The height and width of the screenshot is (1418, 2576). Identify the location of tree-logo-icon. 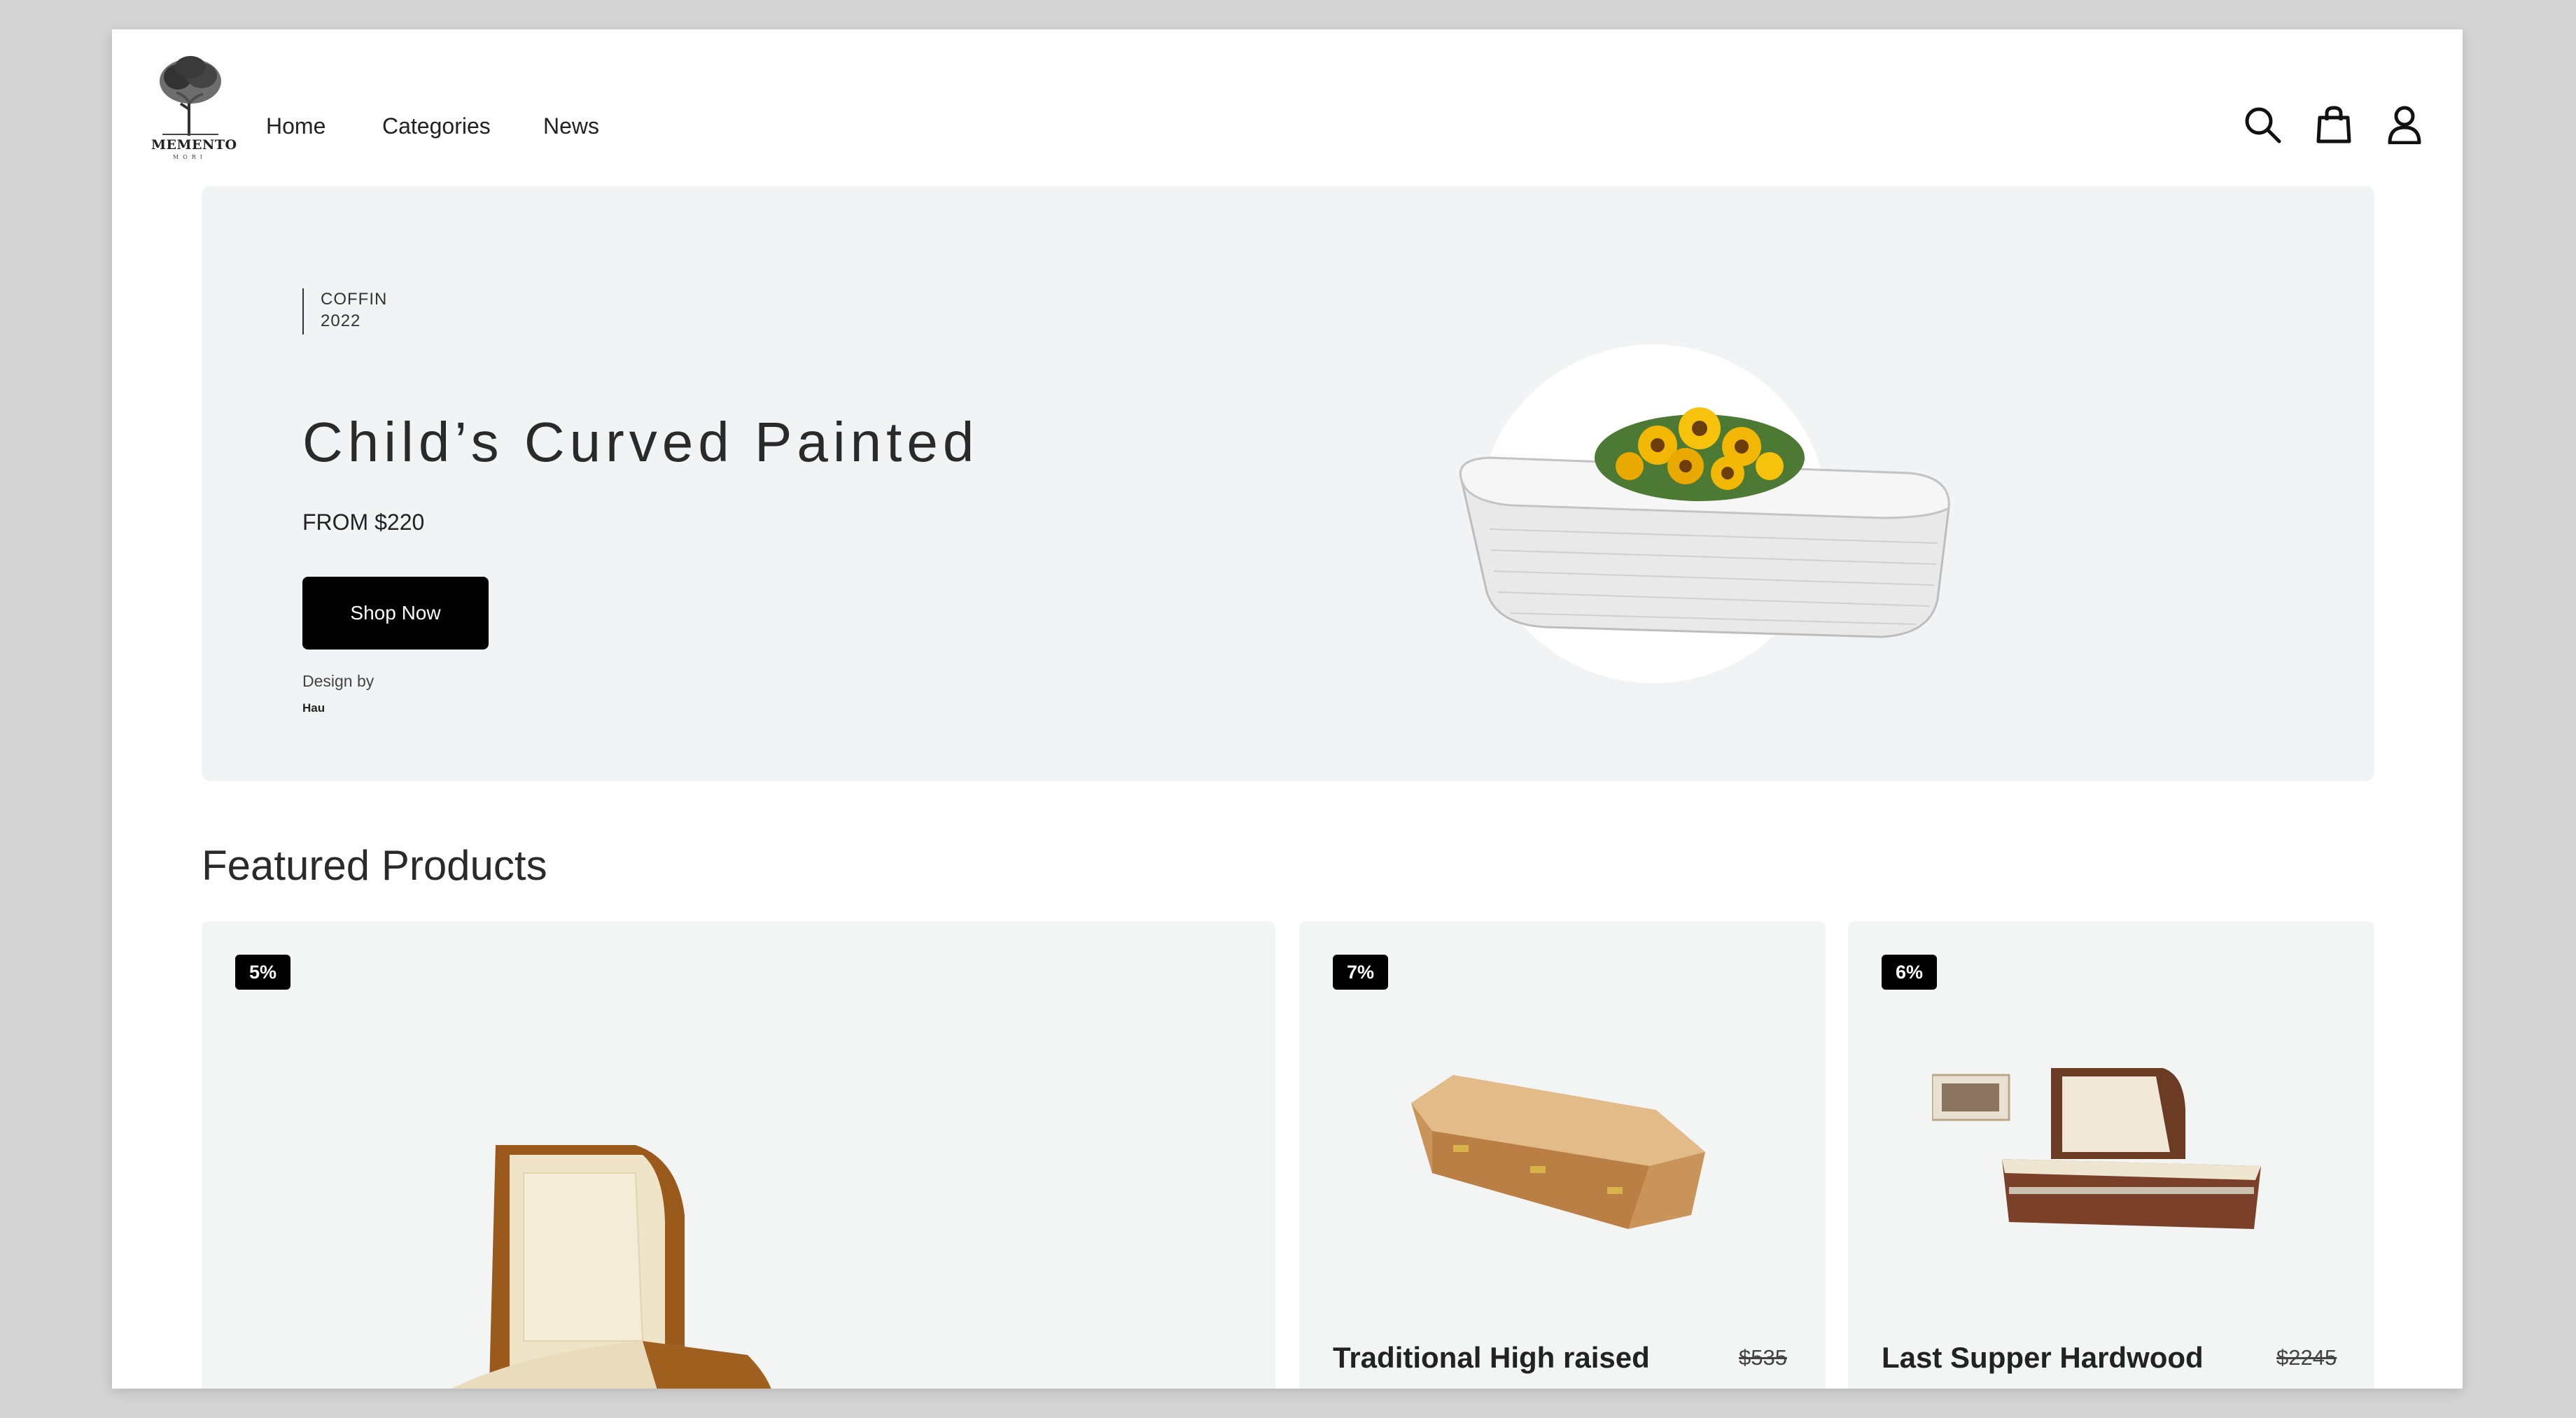
(190, 96).